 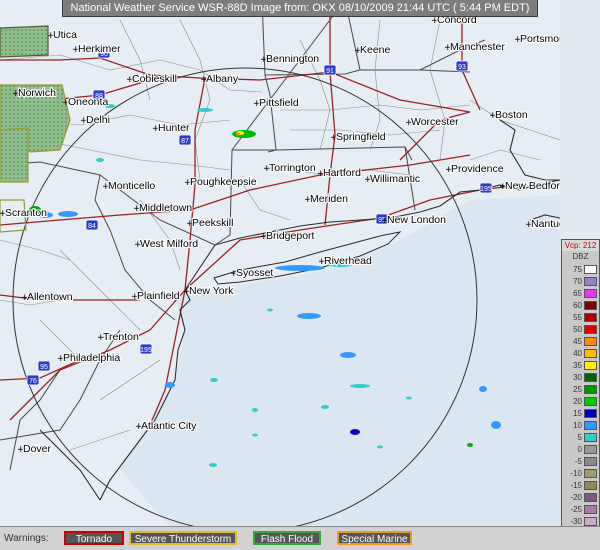 What do you see at coordinates (580, 449) in the screenshot?
I see `legend-row: 0` at bounding box center [580, 449].